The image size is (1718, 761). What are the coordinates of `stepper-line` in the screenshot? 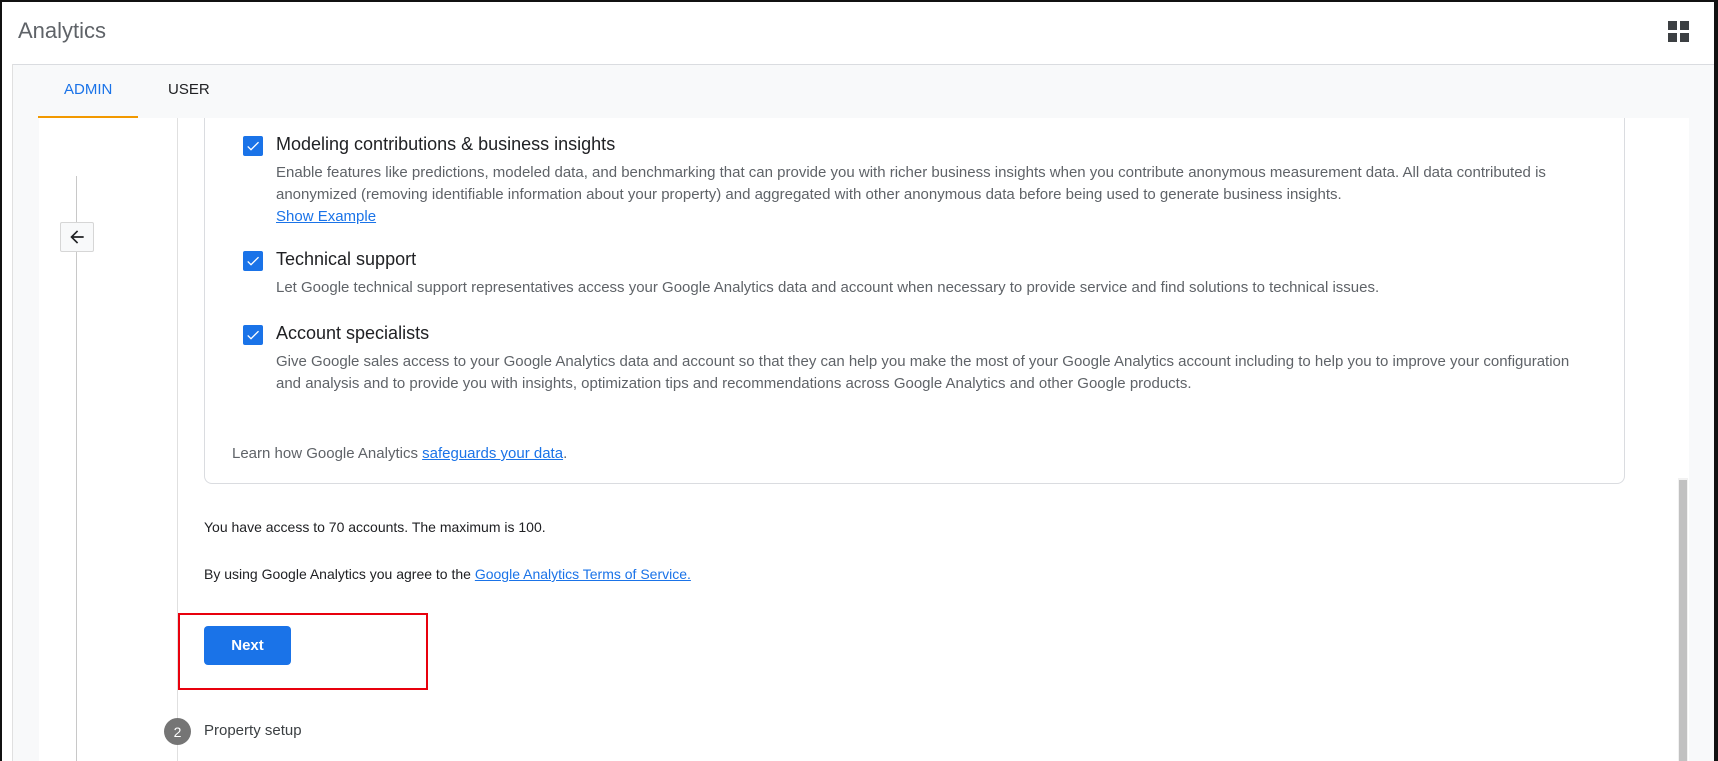 It's located at (76, 468).